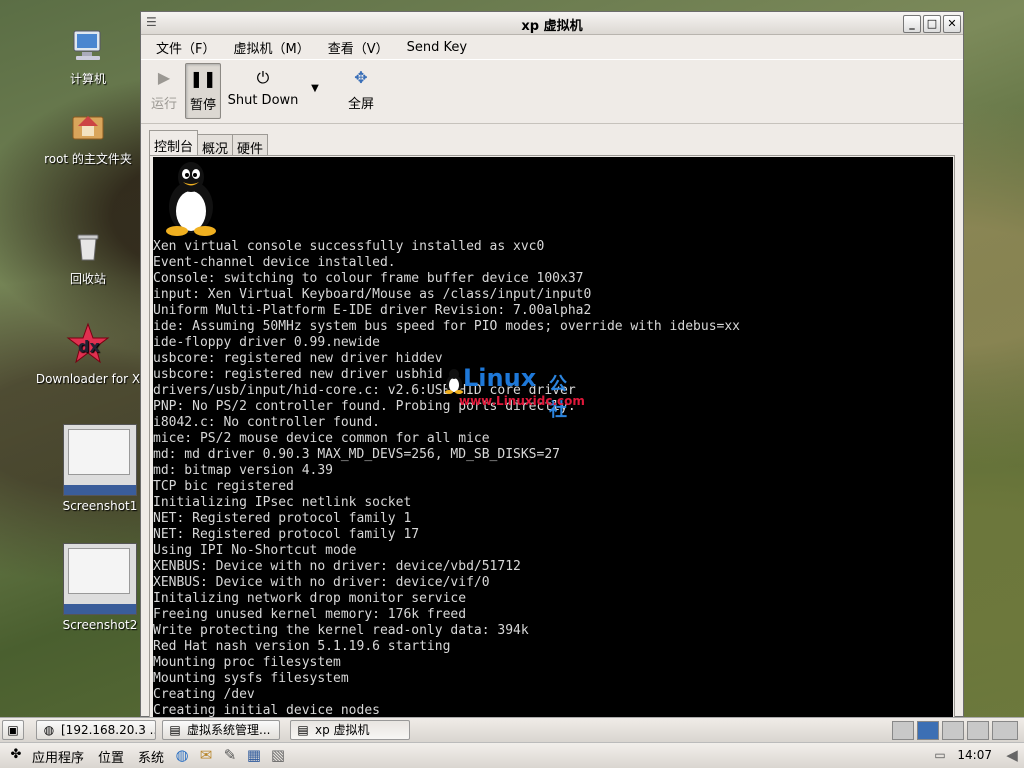 Image resolution: width=1024 pixels, height=768 pixels. I want to click on play-icon: ▶, so click(164, 77).